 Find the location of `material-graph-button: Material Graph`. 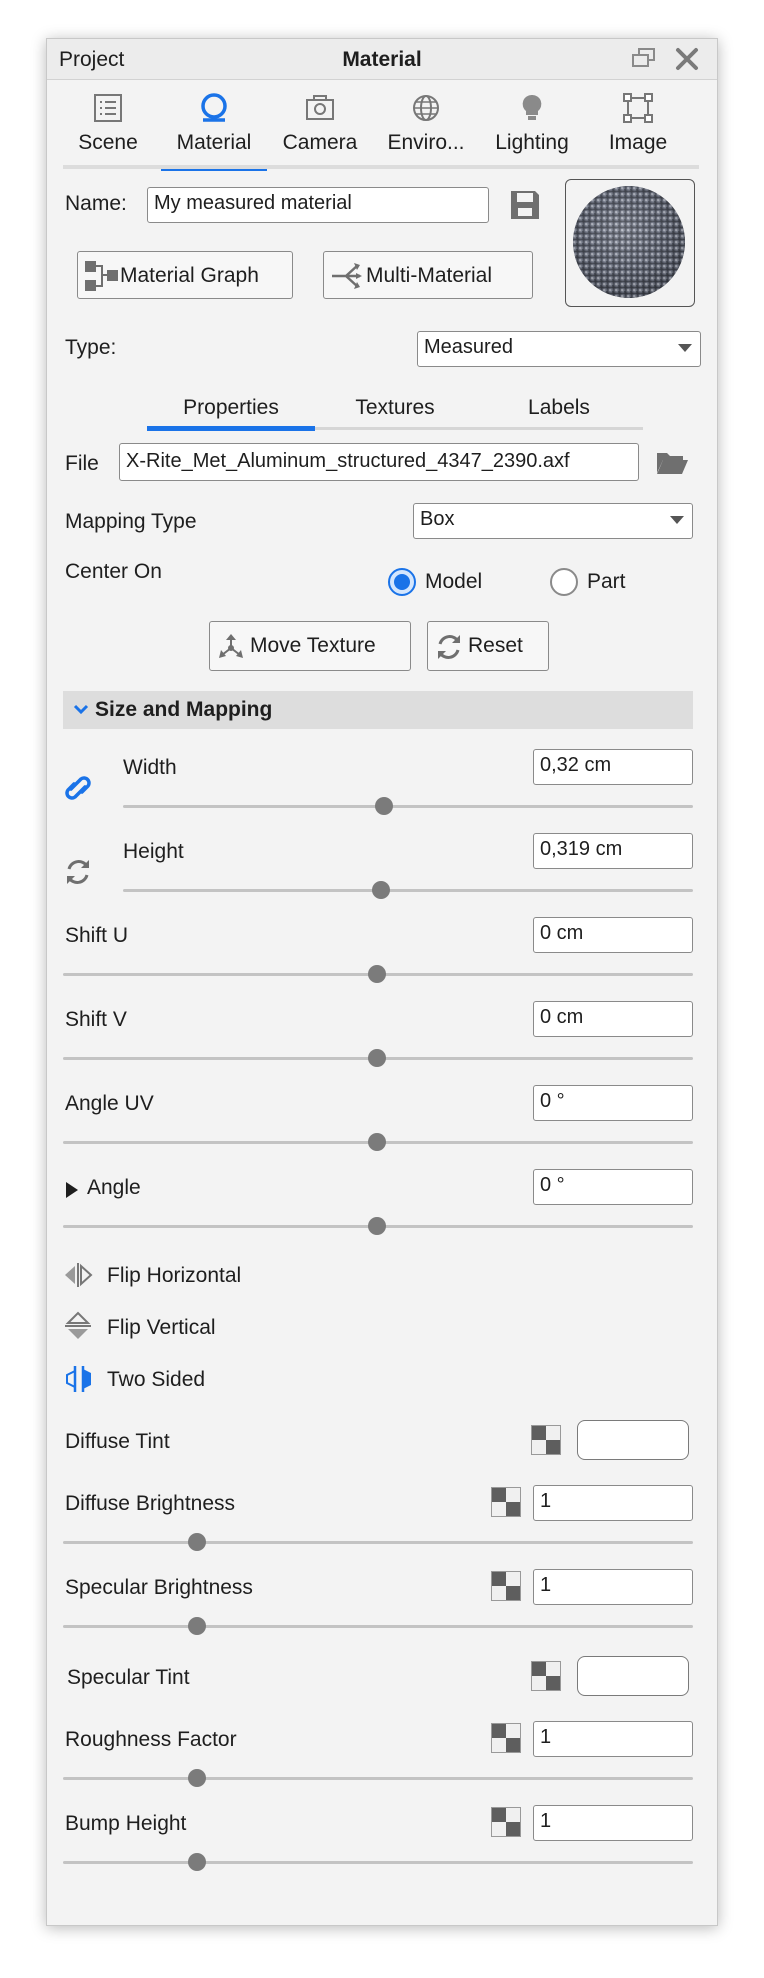

material-graph-button: Material Graph is located at coordinates (185, 275).